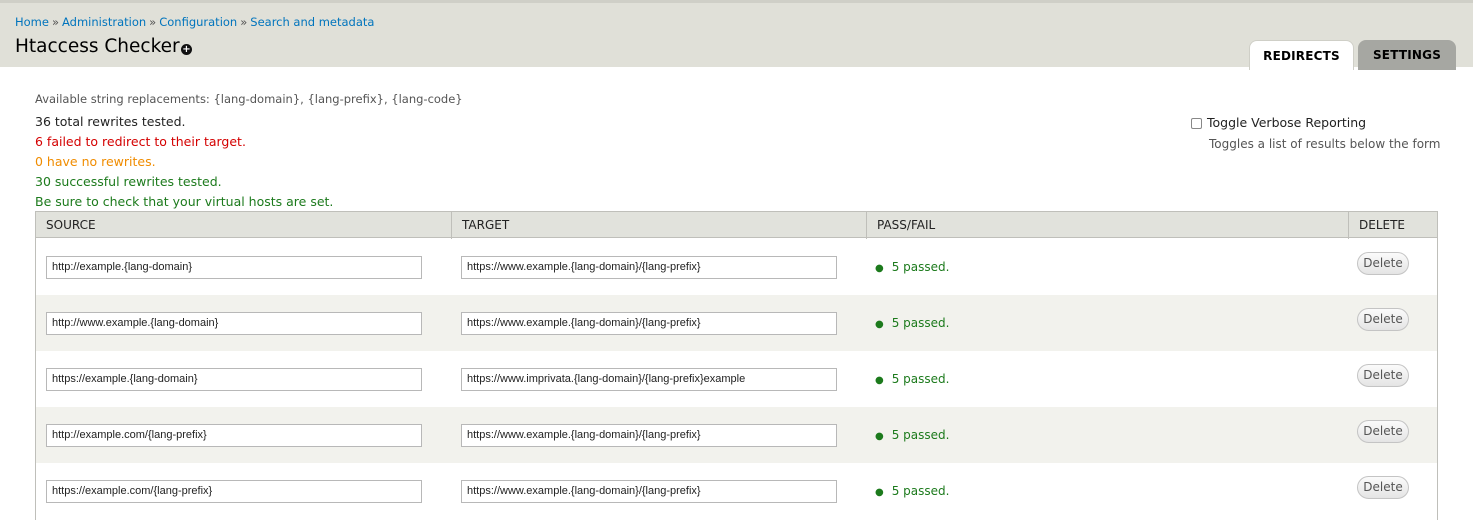  Describe the element at coordinates (1407, 55) in the screenshot. I see `tab-settings: SETTINGS` at that location.